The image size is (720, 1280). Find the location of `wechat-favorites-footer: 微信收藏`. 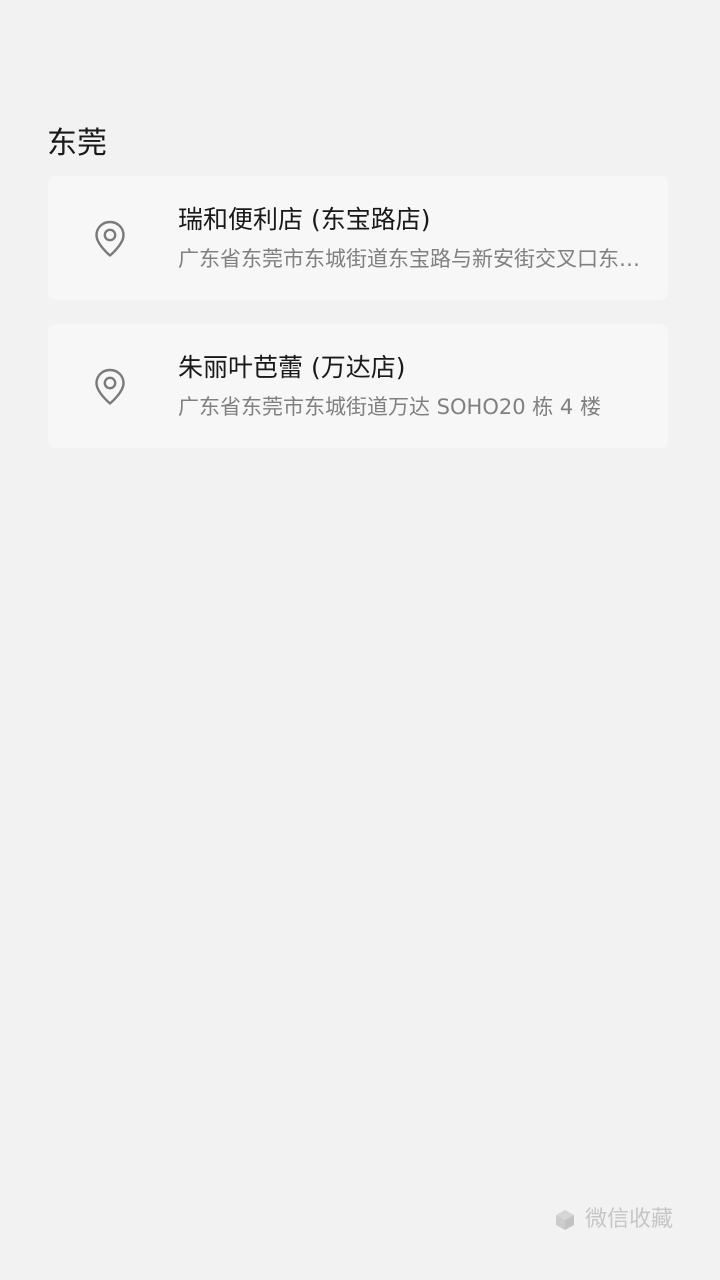

wechat-favorites-footer: 微信收藏 is located at coordinates (613, 1220).